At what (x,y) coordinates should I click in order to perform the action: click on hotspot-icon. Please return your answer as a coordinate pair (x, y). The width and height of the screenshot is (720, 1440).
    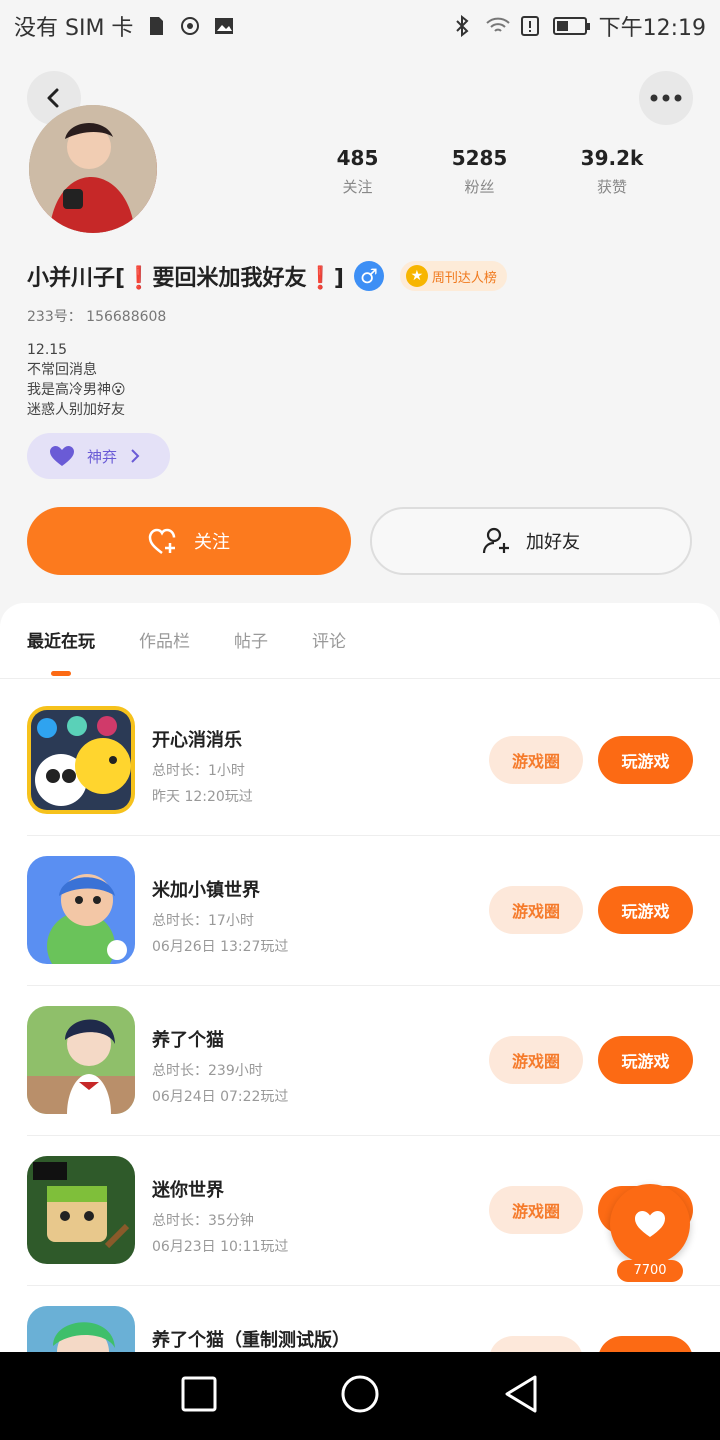
    Looking at the image, I should click on (190, 26).